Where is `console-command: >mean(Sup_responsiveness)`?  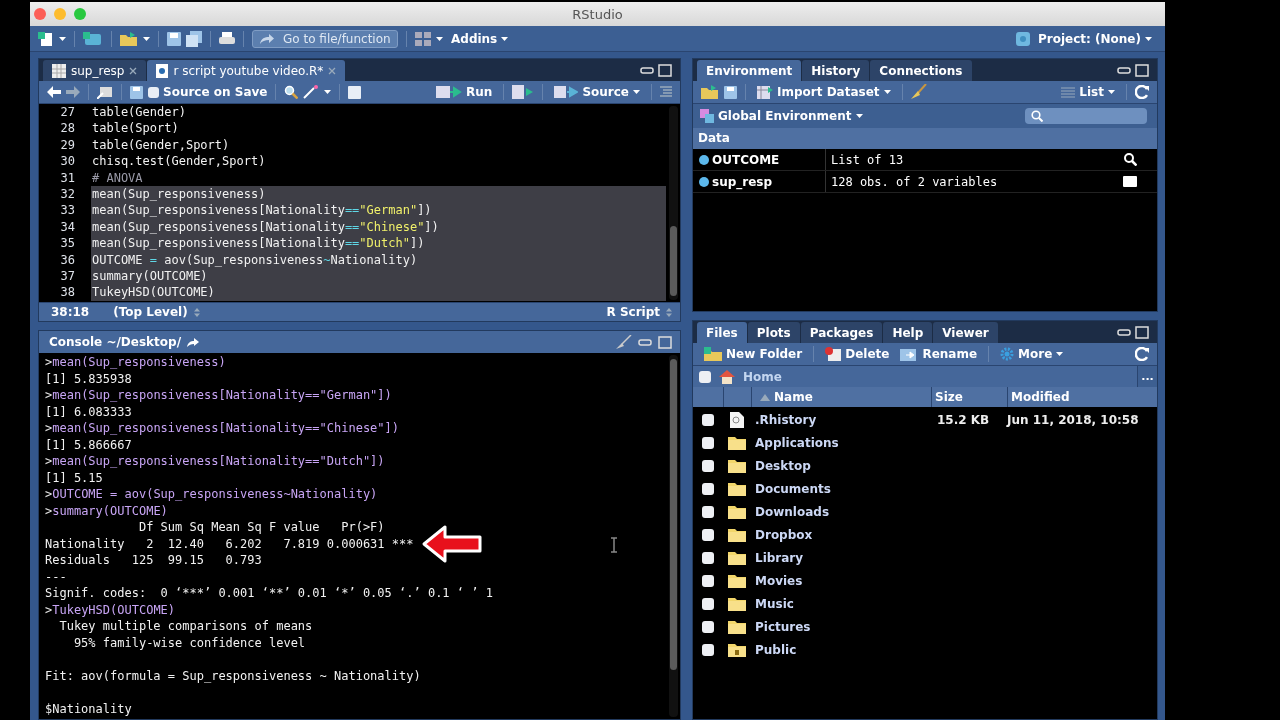 console-command: >mean(Sup_responsiveness) is located at coordinates (136, 362).